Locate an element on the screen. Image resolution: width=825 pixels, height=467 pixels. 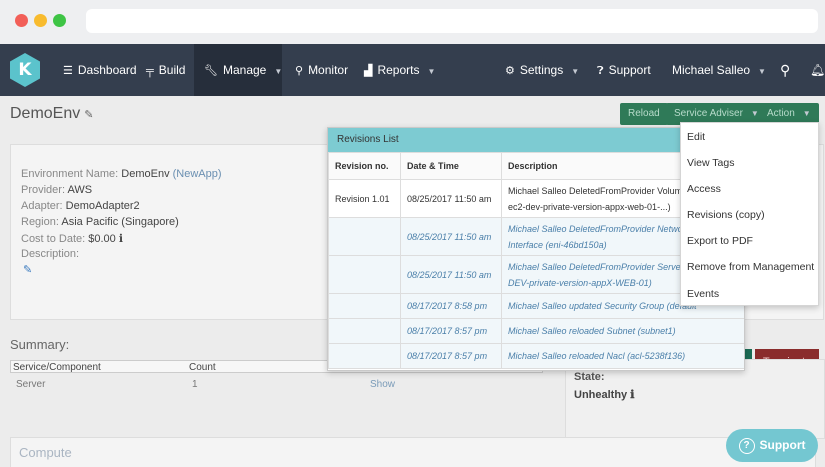
edit-pencil-icon: ✎ is located at coordinates (88, 115).